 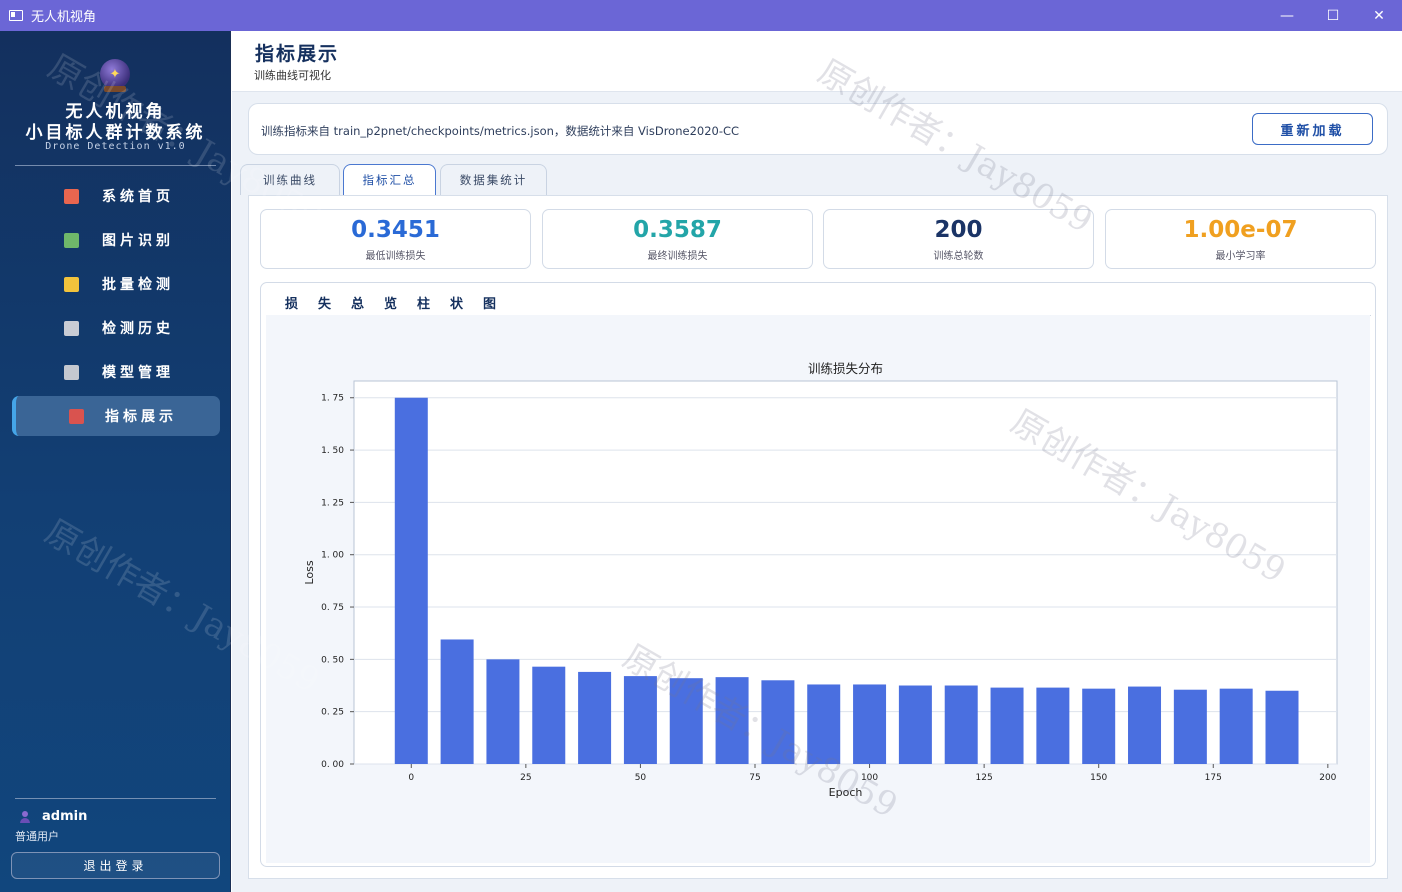 What do you see at coordinates (16, 15) in the screenshot?
I see `app-icon` at bounding box center [16, 15].